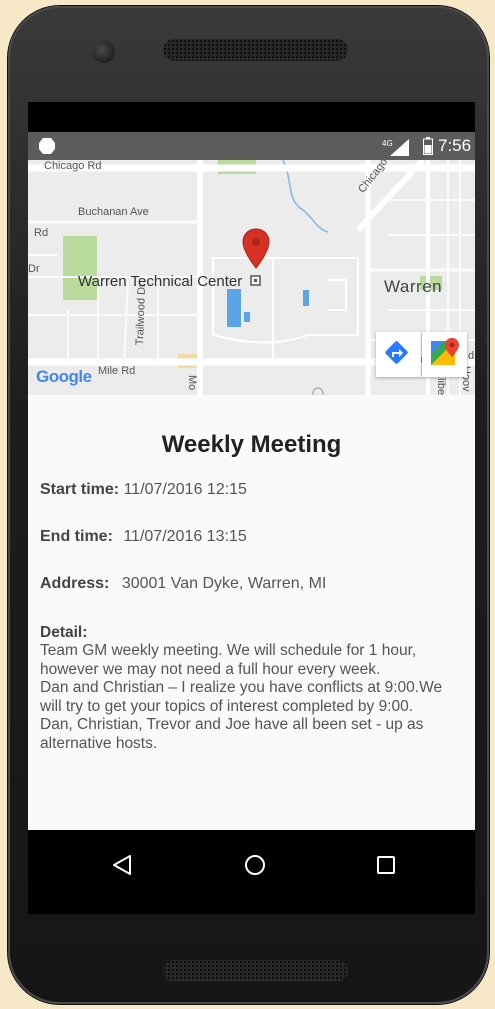 This screenshot has width=495, height=1009. I want to click on map-label-rd-left: Rd, so click(41, 233).